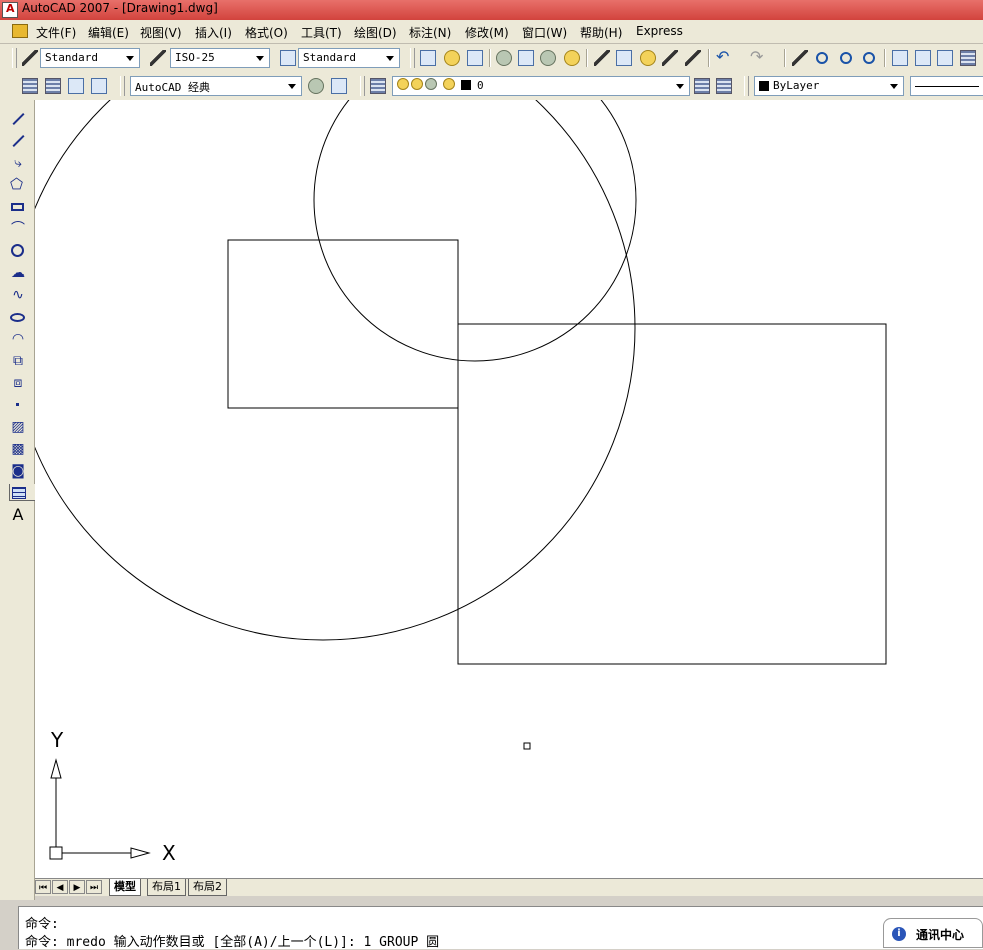 The image size is (983, 950). What do you see at coordinates (758, 57) in the screenshot?
I see `redo-icon: ↷` at bounding box center [758, 57].